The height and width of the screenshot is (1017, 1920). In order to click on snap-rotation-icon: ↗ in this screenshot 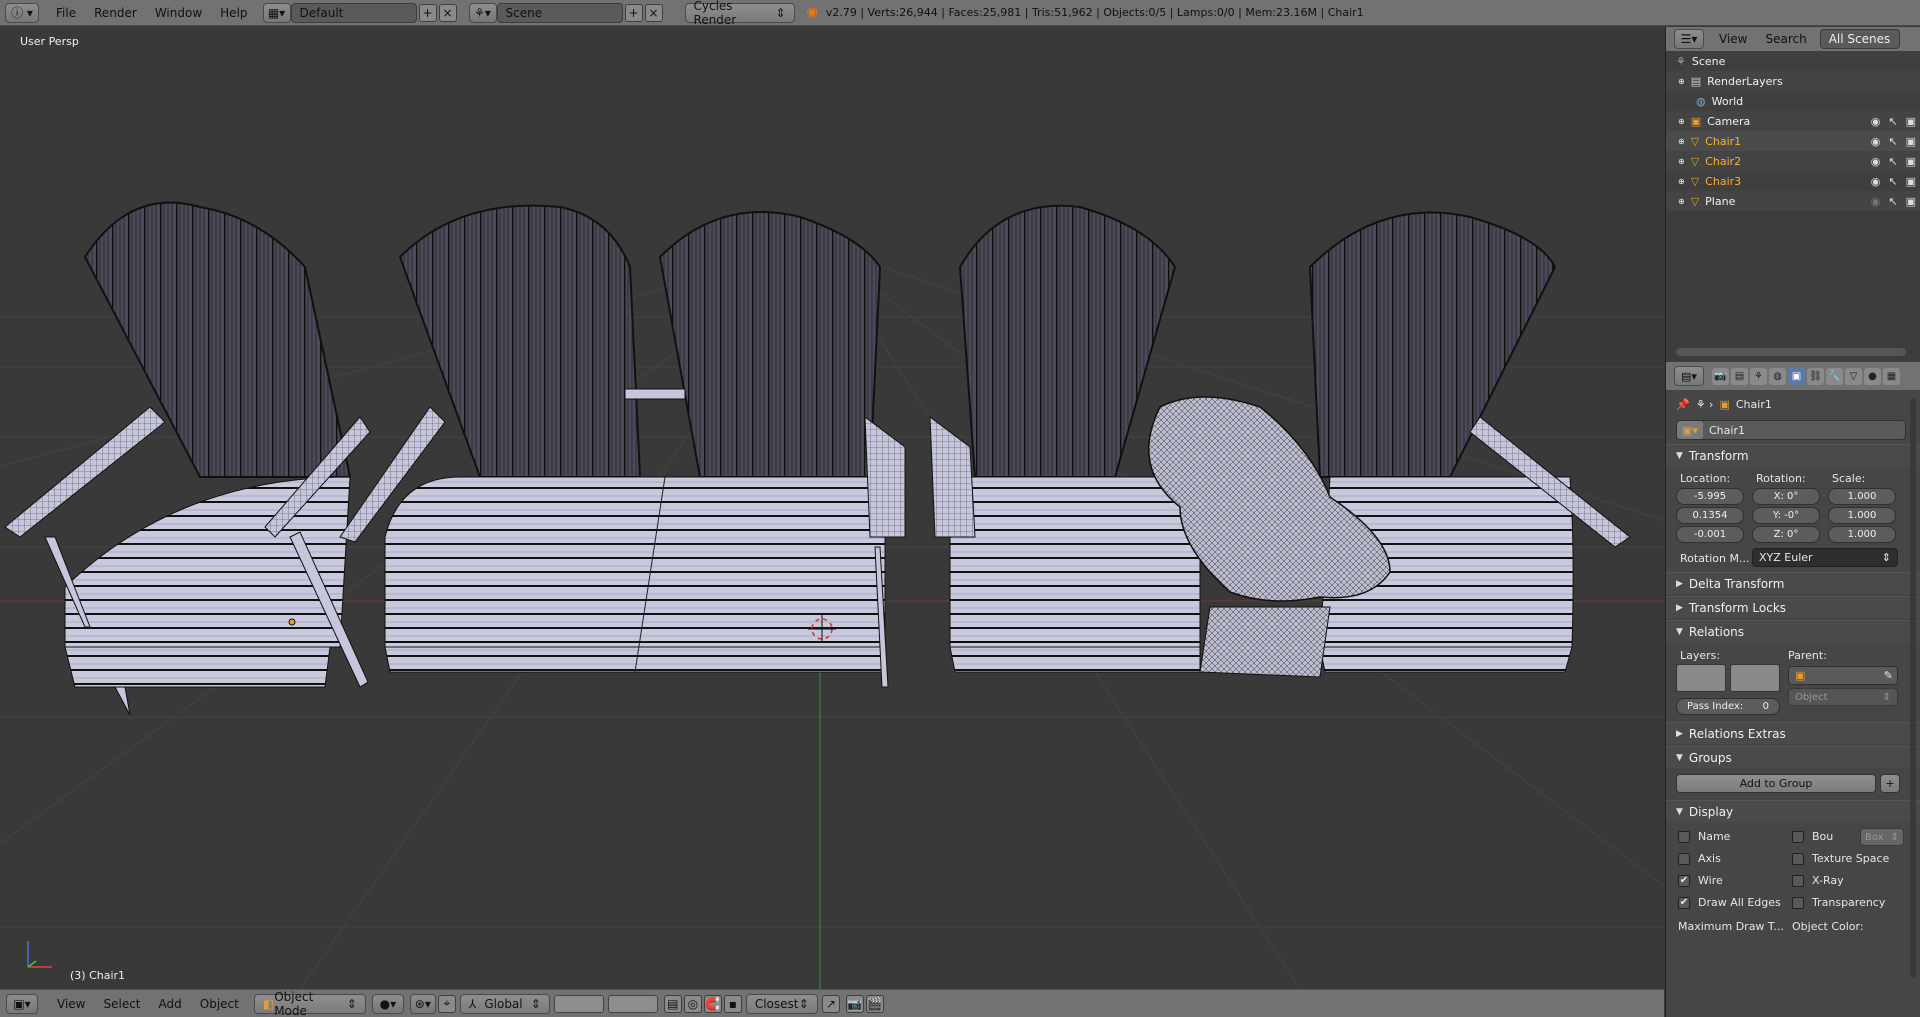, I will do `click(830, 1003)`.